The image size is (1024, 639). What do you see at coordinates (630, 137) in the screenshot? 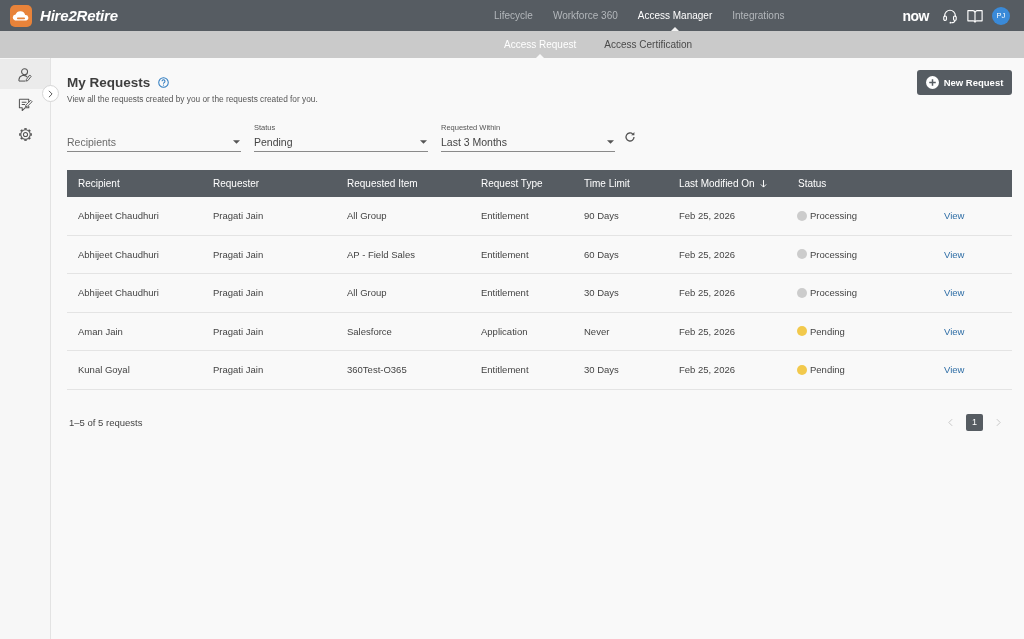
I see `refresh-icon` at bounding box center [630, 137].